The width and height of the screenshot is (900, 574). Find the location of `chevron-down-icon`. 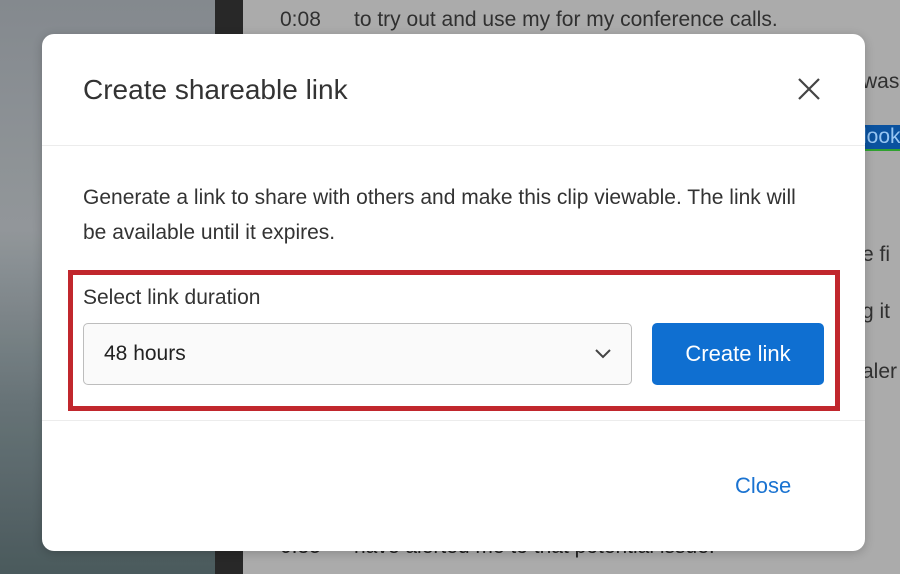

chevron-down-icon is located at coordinates (603, 356).